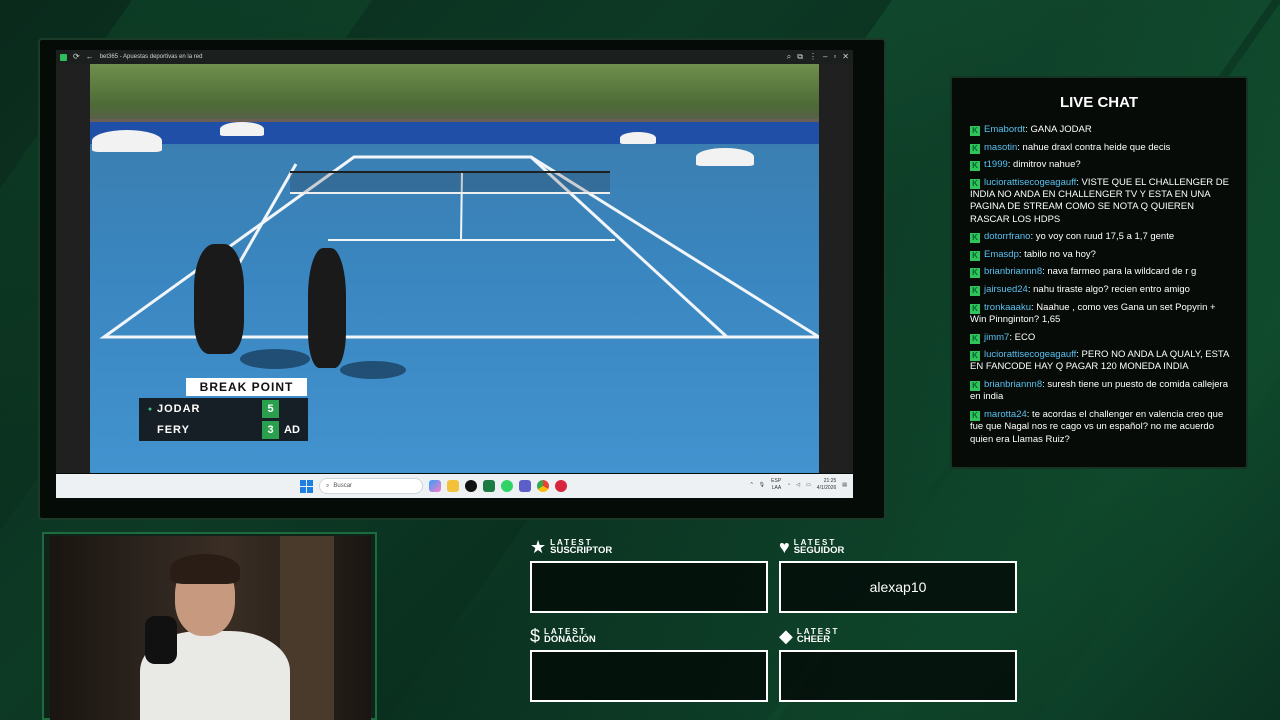 This screenshot has height=720, width=1280. Describe the element at coordinates (1108, 290) in the screenshot. I see `chat-text: : nahu tiraste algo? recien entro amigo` at that location.